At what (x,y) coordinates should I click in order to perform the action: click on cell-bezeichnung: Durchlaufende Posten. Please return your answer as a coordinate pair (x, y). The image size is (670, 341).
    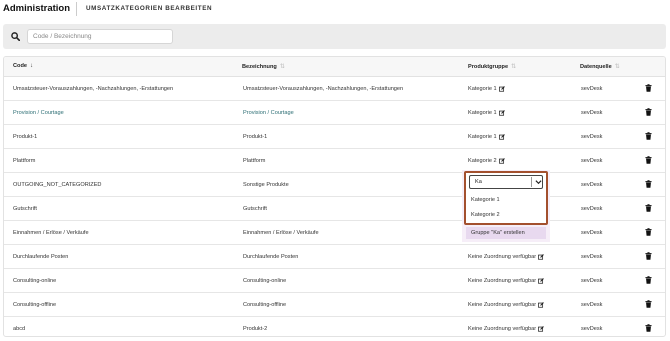
    Looking at the image, I should click on (271, 257).